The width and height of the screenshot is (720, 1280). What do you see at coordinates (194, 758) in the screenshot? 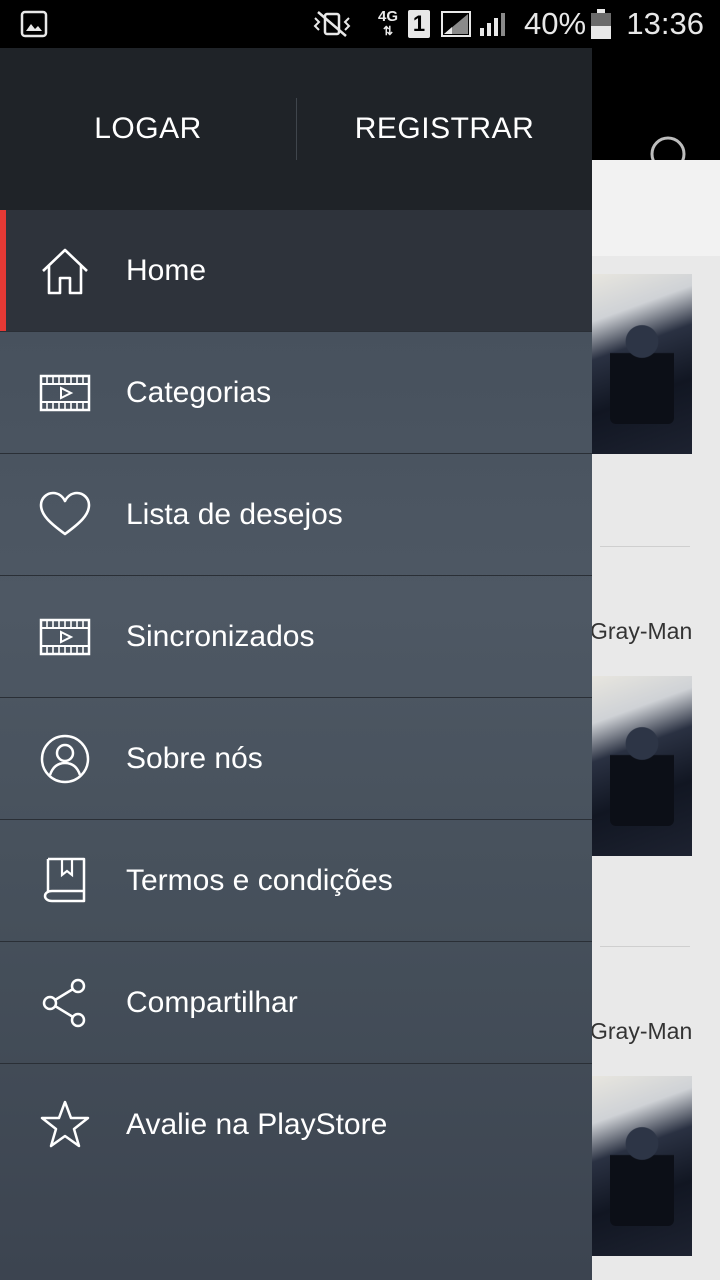
I see `menu-item-label: Sobre nós` at bounding box center [194, 758].